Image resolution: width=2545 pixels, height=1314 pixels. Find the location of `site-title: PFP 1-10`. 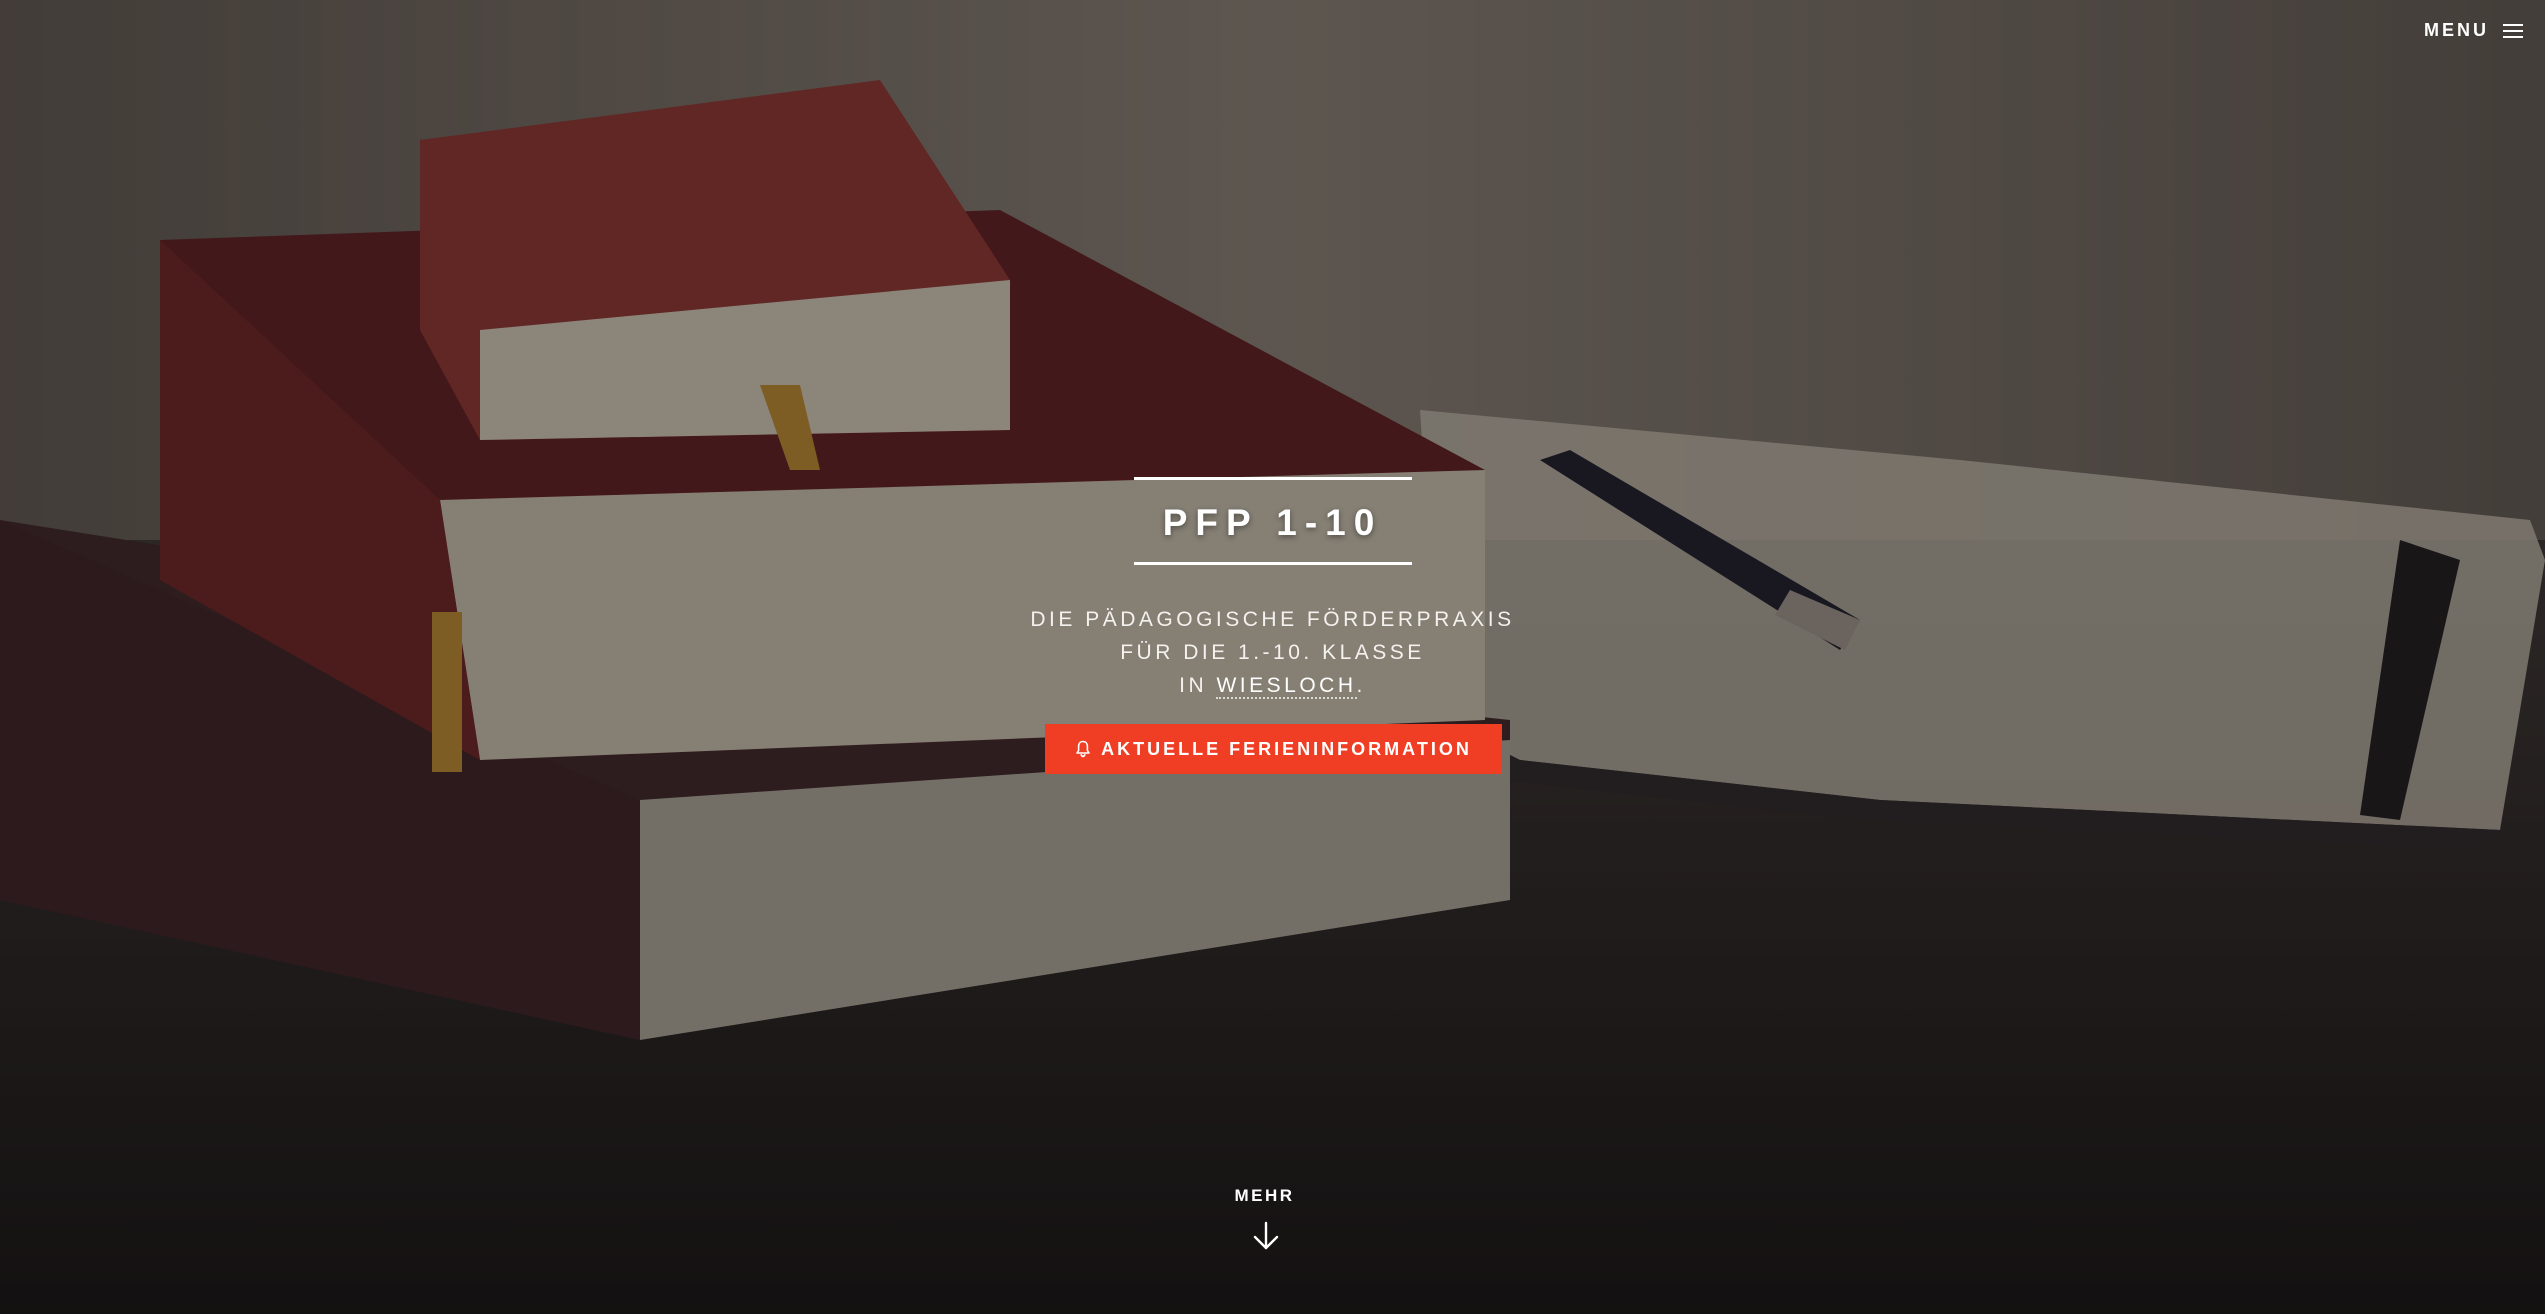

site-title: PFP 1-10 is located at coordinates (1272, 522).